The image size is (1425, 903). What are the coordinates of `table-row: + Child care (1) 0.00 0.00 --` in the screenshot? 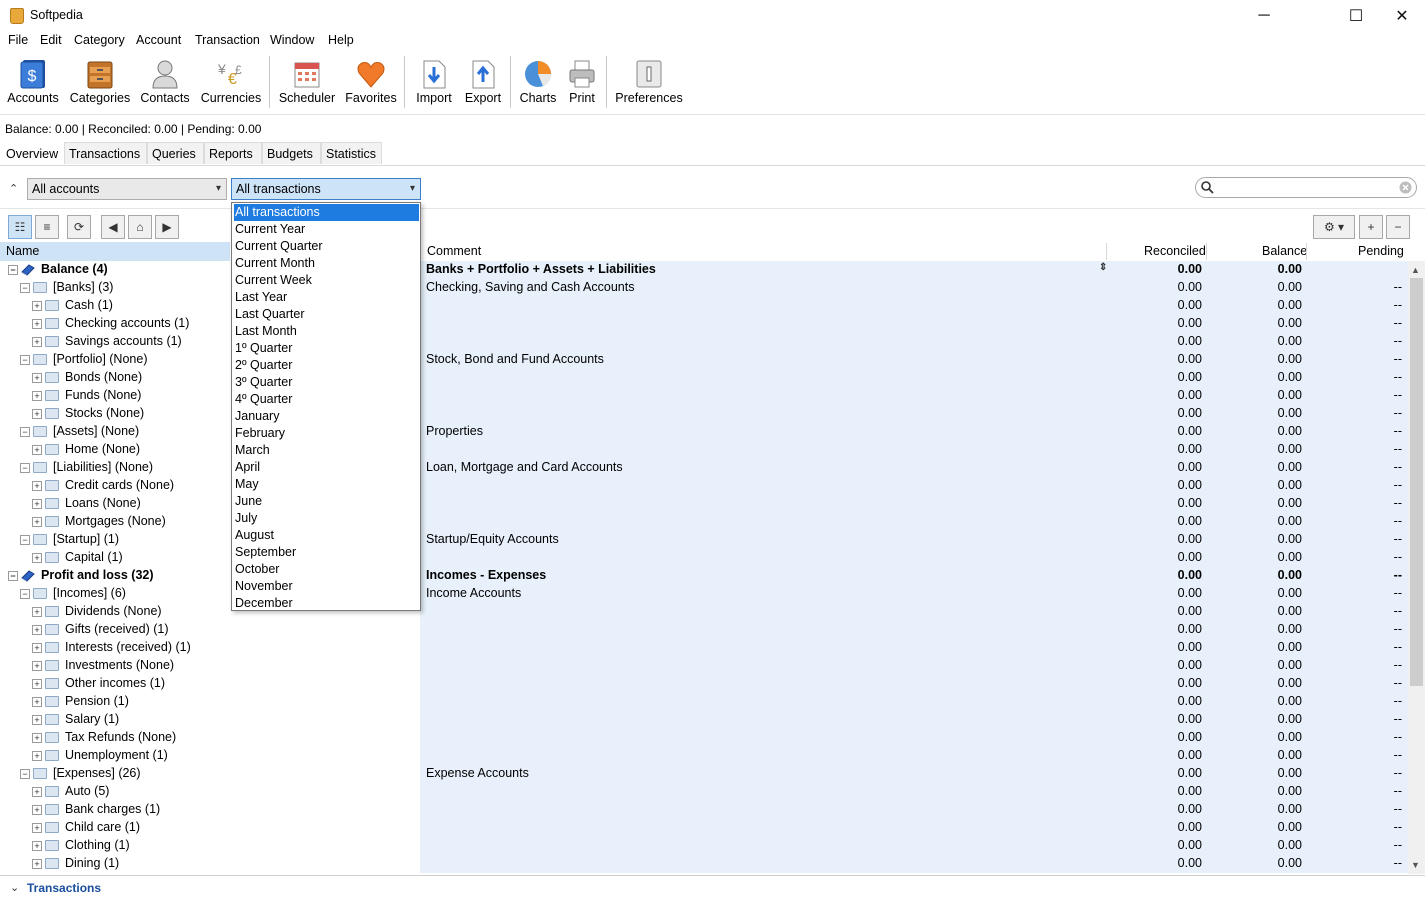 It's located at (704, 828).